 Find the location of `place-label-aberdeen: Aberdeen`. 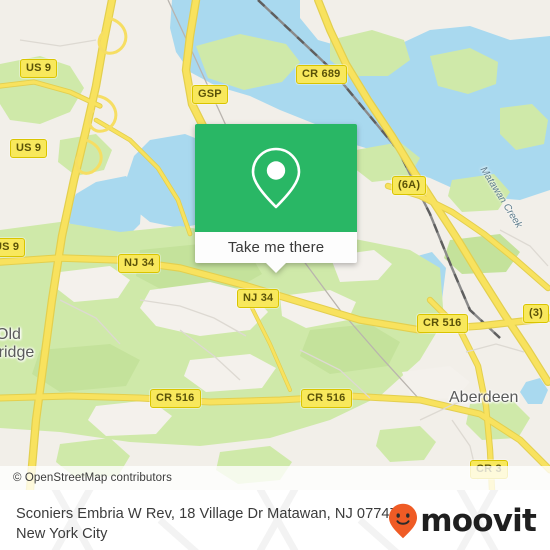

place-label-aberdeen: Aberdeen is located at coordinates (484, 397).